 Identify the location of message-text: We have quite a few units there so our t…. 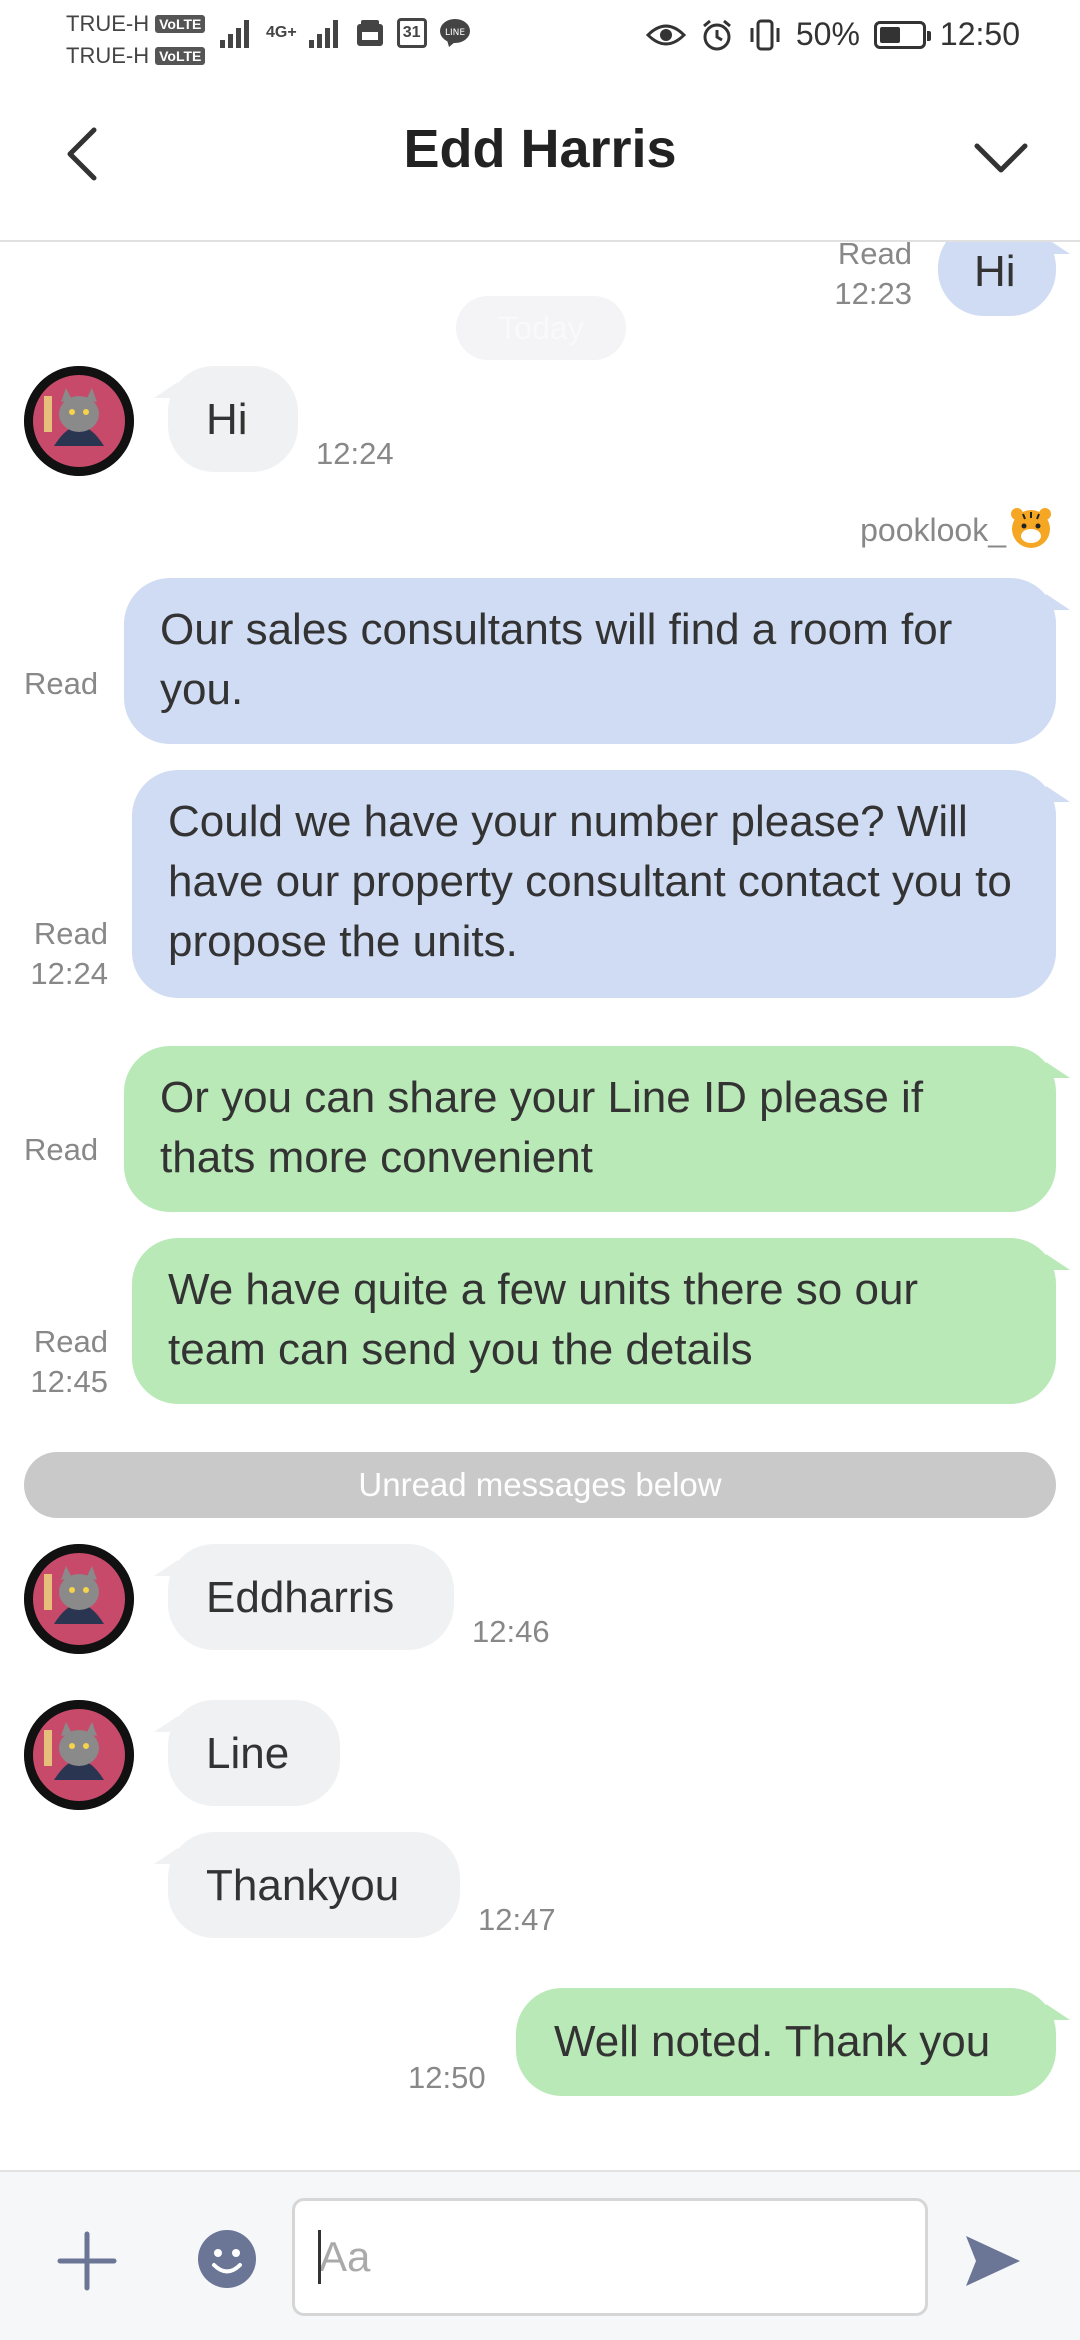
(543, 1319).